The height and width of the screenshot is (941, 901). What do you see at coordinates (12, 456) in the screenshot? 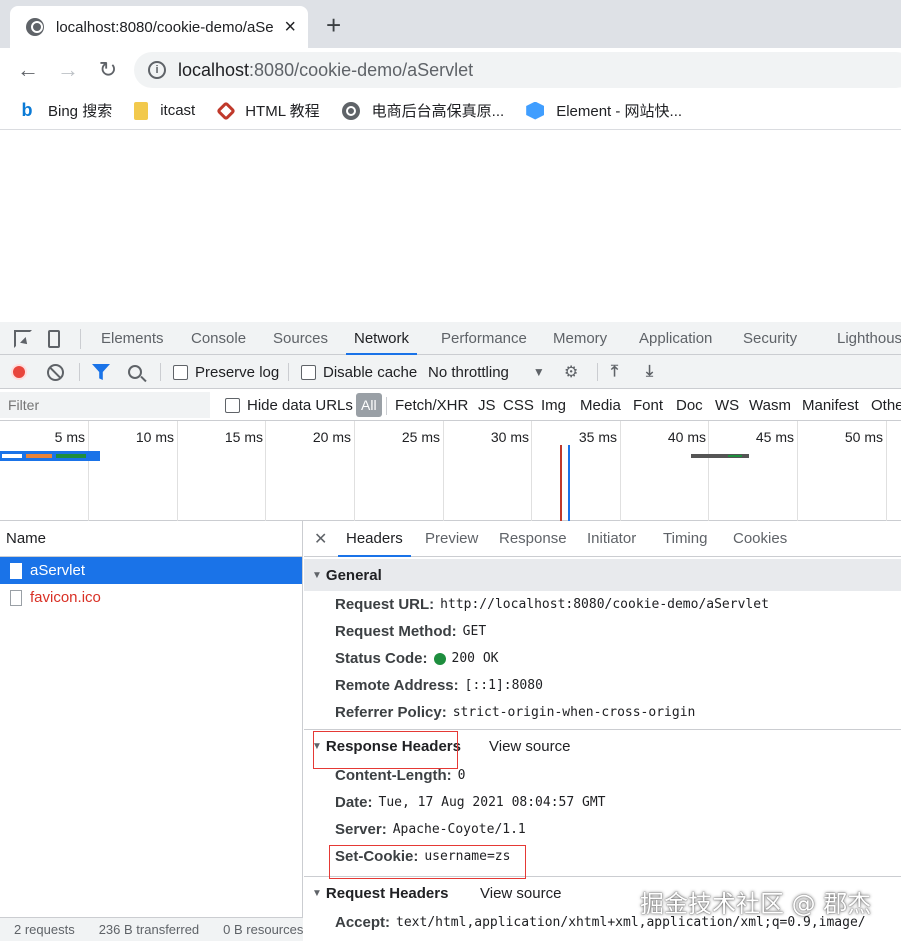
I see `timeline-segment` at bounding box center [12, 456].